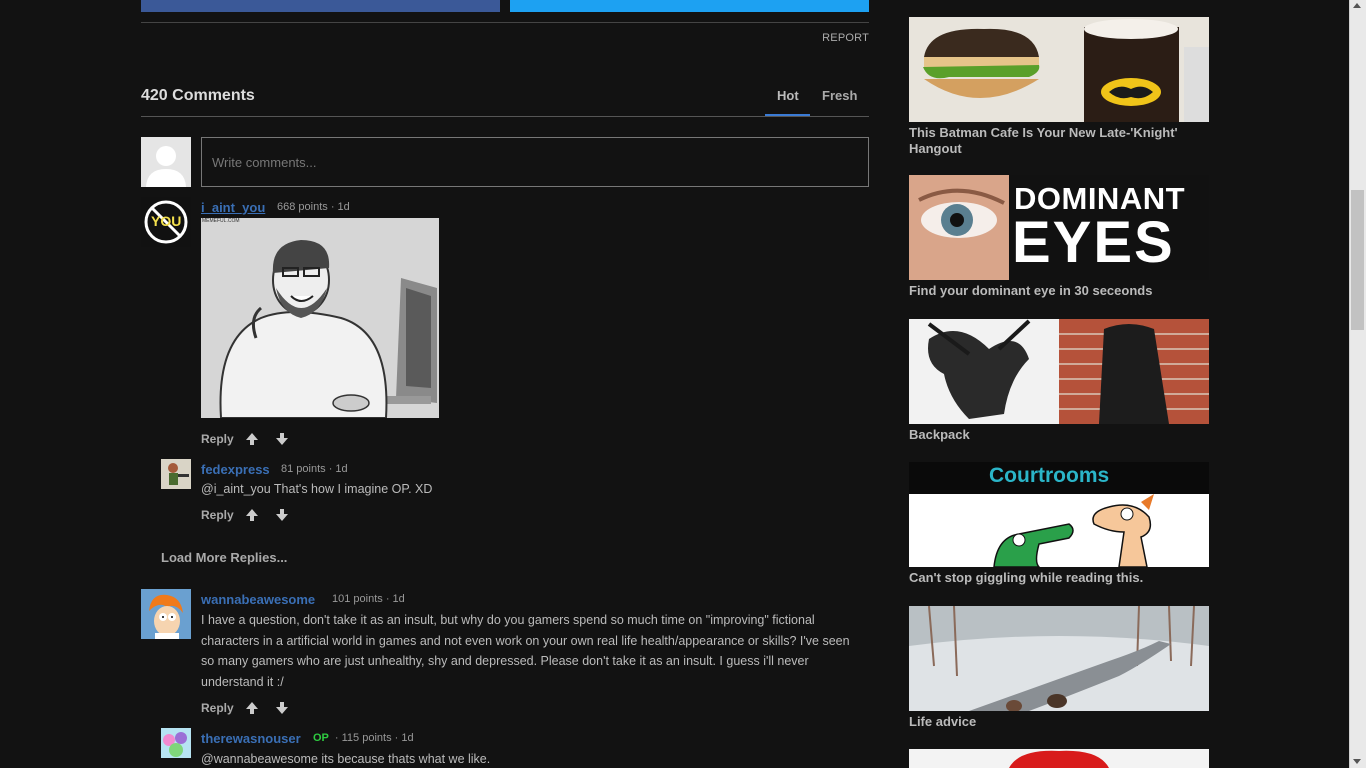 Image resolution: width=1366 pixels, height=768 pixels. Describe the element at coordinates (943, 721) in the screenshot. I see `sidebar-post-title: Life advice` at that location.